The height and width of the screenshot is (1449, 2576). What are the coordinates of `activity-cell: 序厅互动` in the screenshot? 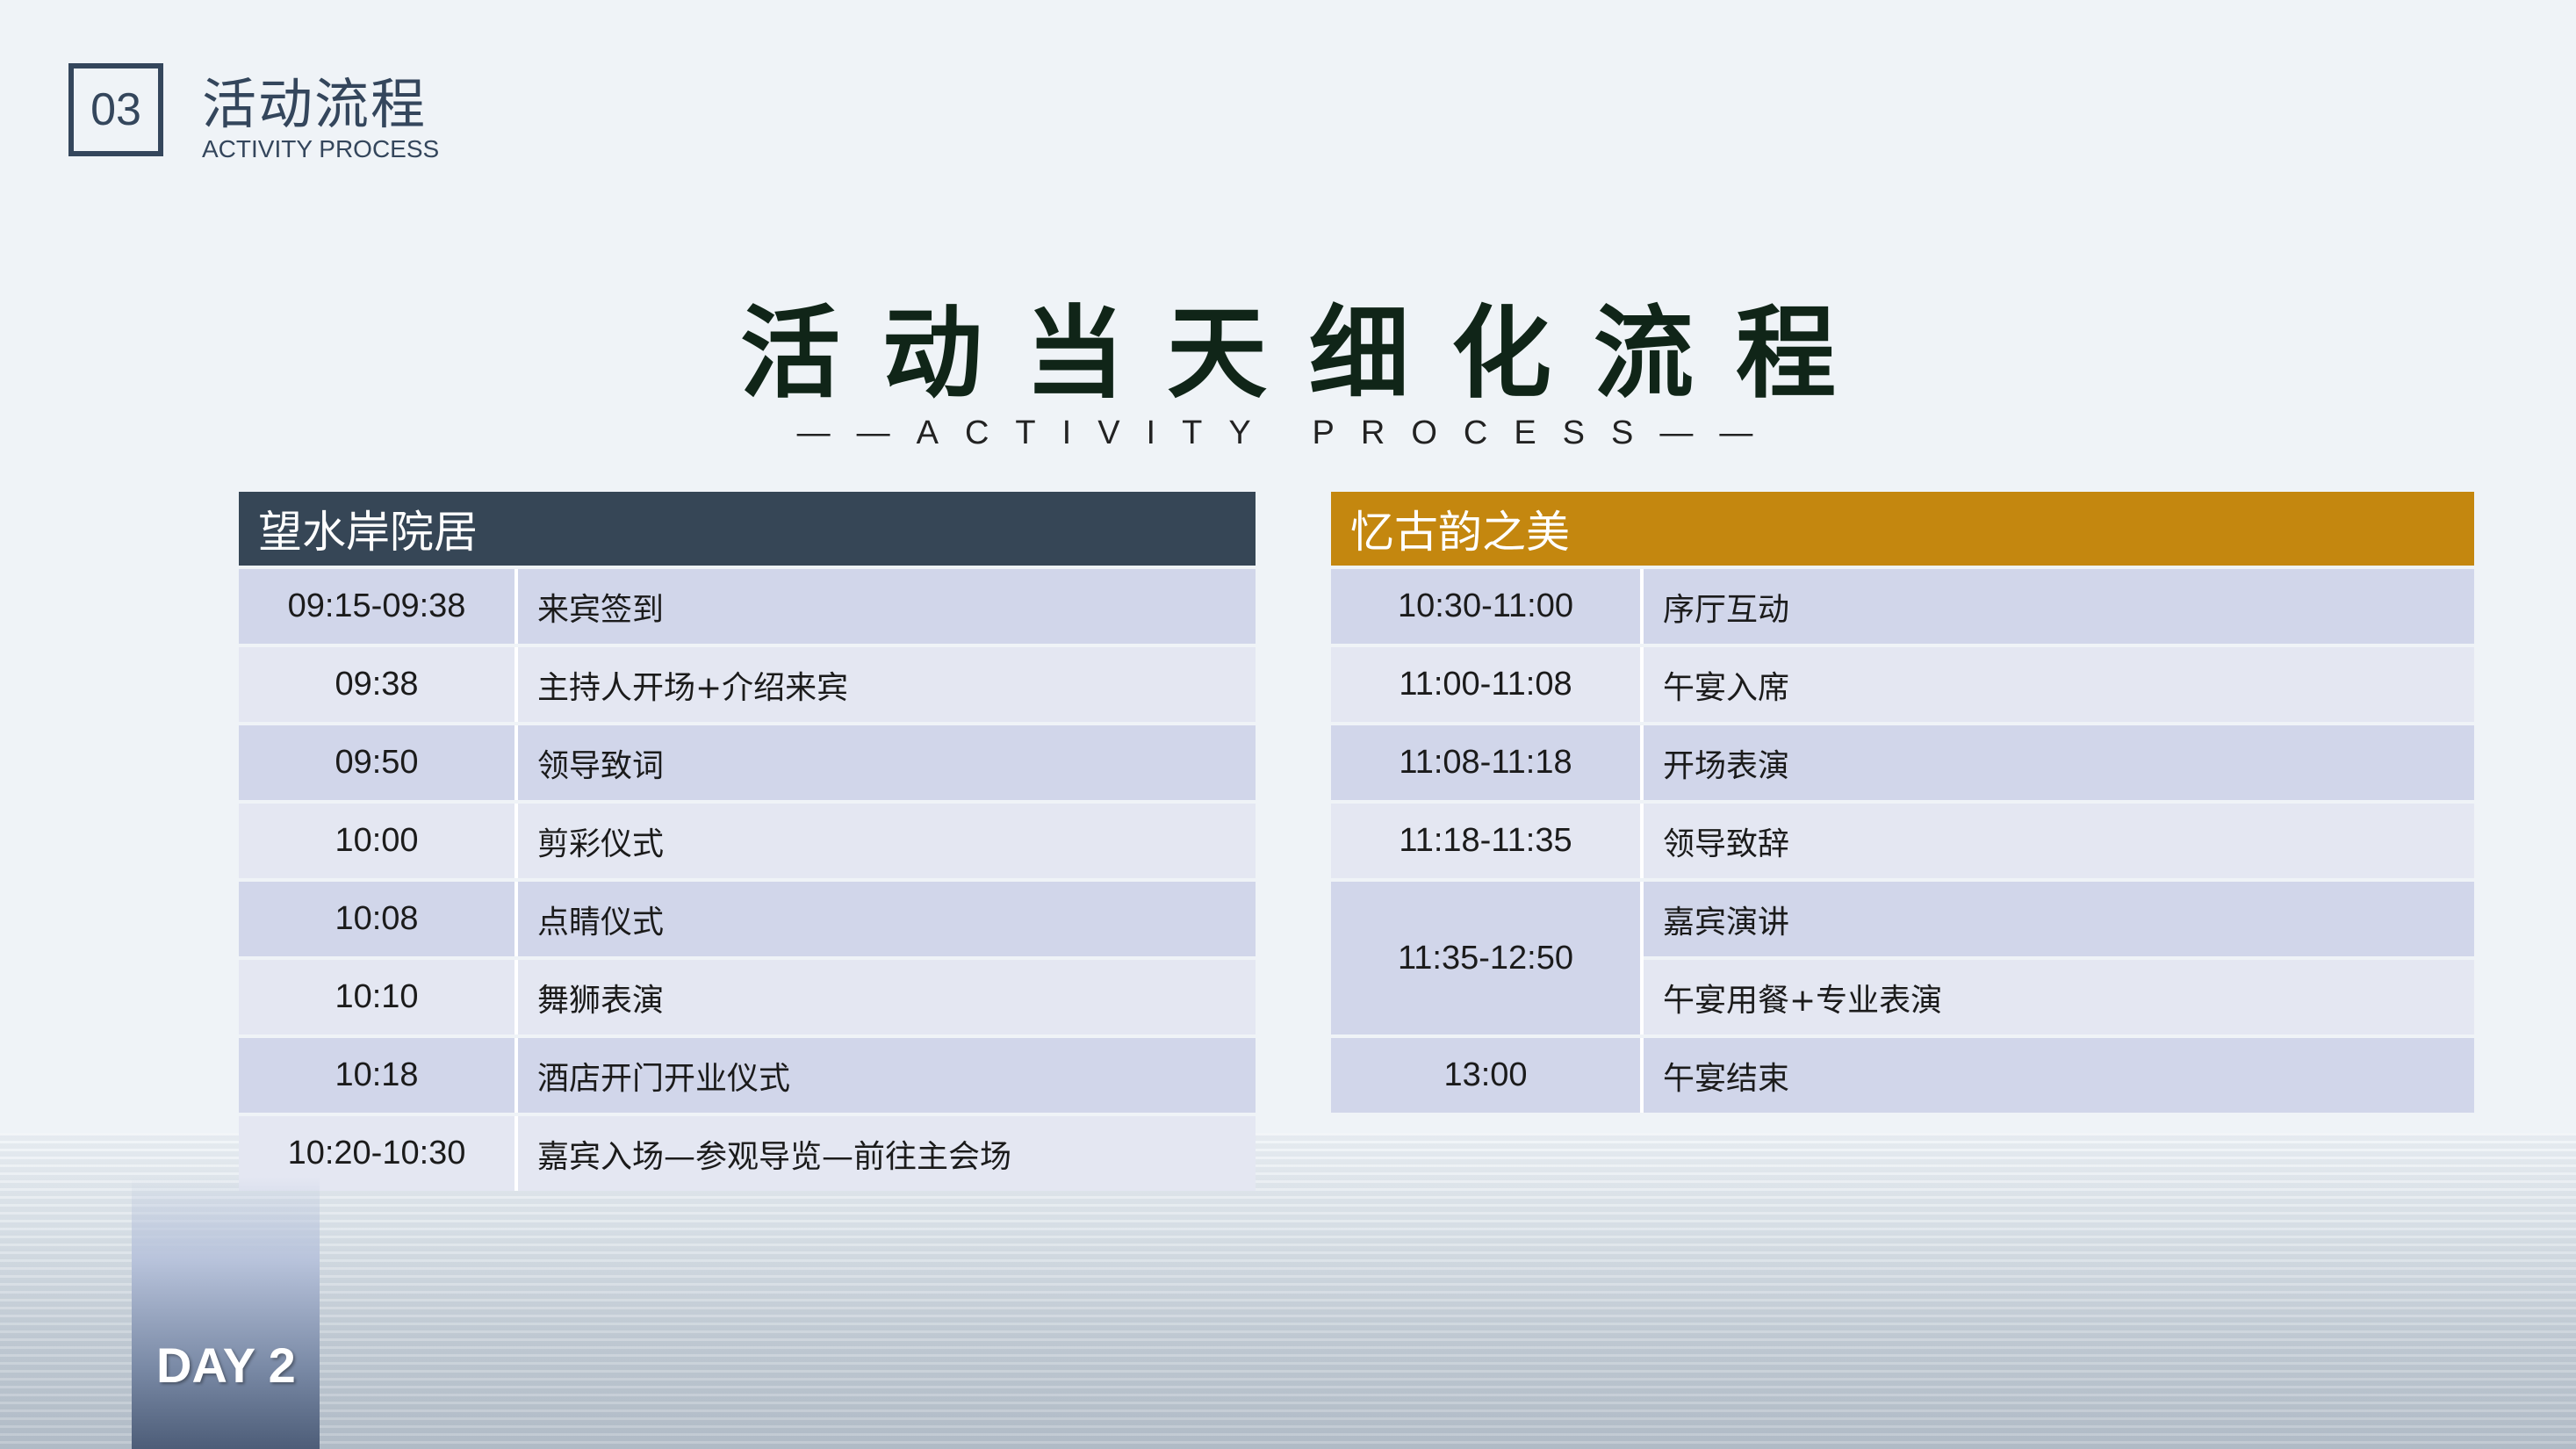 It's located at (2059, 606).